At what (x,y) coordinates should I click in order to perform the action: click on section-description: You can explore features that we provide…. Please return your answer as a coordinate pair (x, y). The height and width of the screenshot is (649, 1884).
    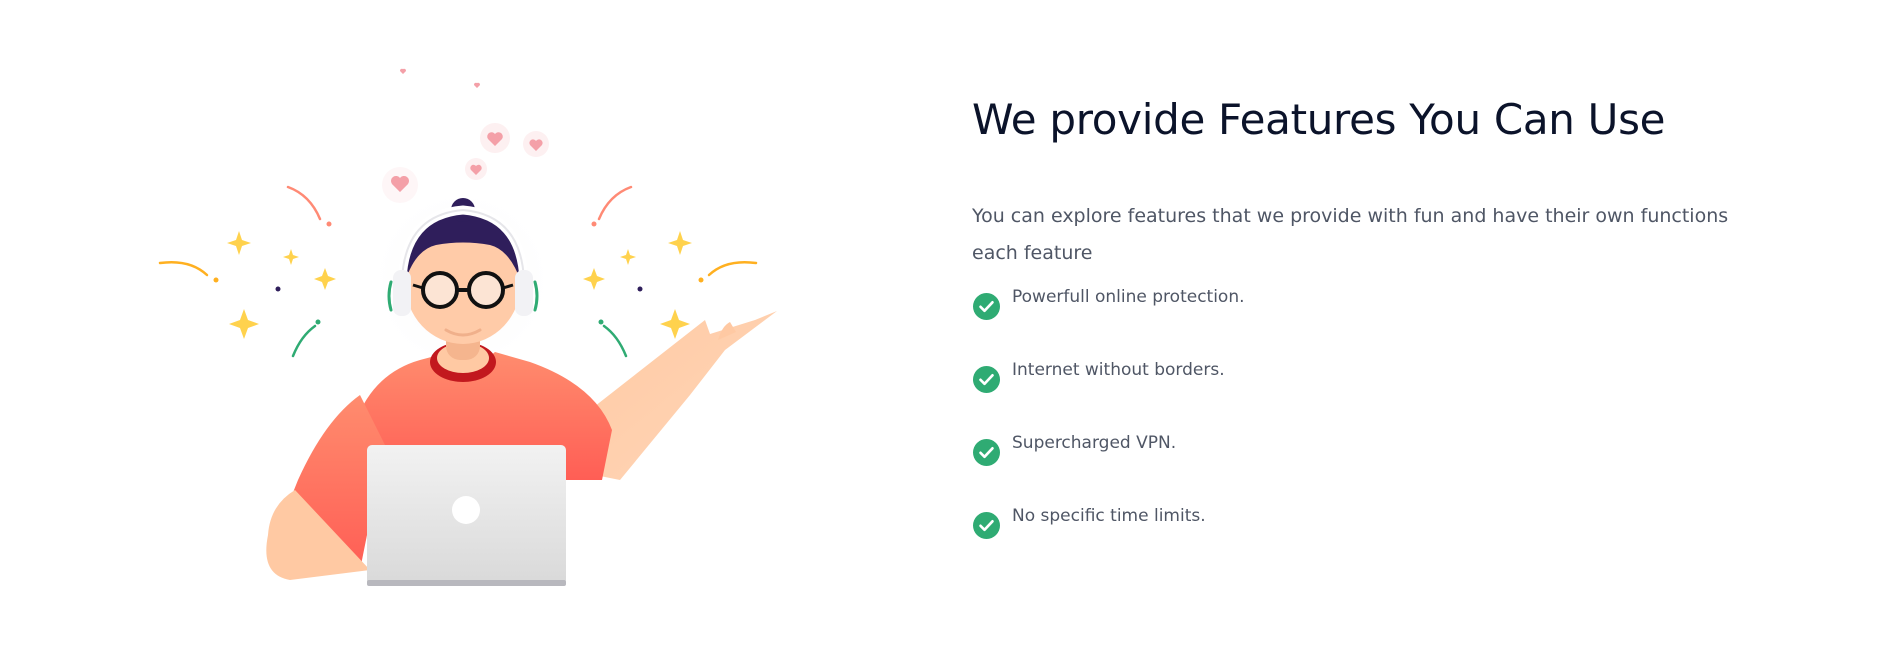
    Looking at the image, I should click on (1350, 234).